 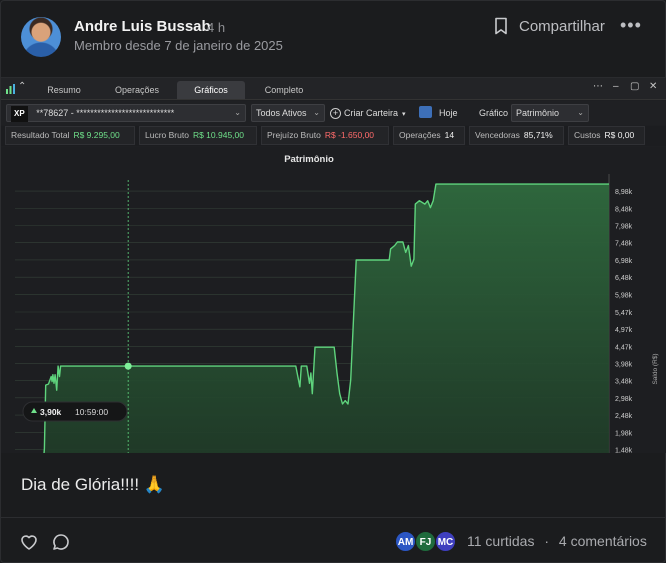 What do you see at coordinates (96, 135) in the screenshot?
I see `stat-value: R$ 9.295,00` at bounding box center [96, 135].